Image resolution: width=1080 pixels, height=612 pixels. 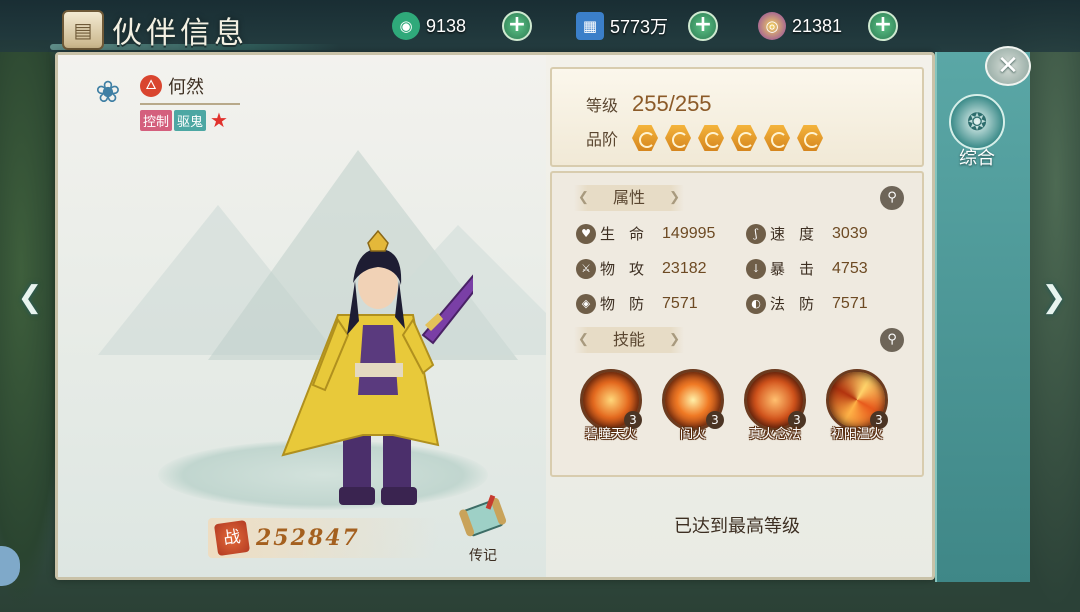 What do you see at coordinates (661, 233) in the screenshot?
I see `stat-hp: ♥ 生命 149995` at bounding box center [661, 233].